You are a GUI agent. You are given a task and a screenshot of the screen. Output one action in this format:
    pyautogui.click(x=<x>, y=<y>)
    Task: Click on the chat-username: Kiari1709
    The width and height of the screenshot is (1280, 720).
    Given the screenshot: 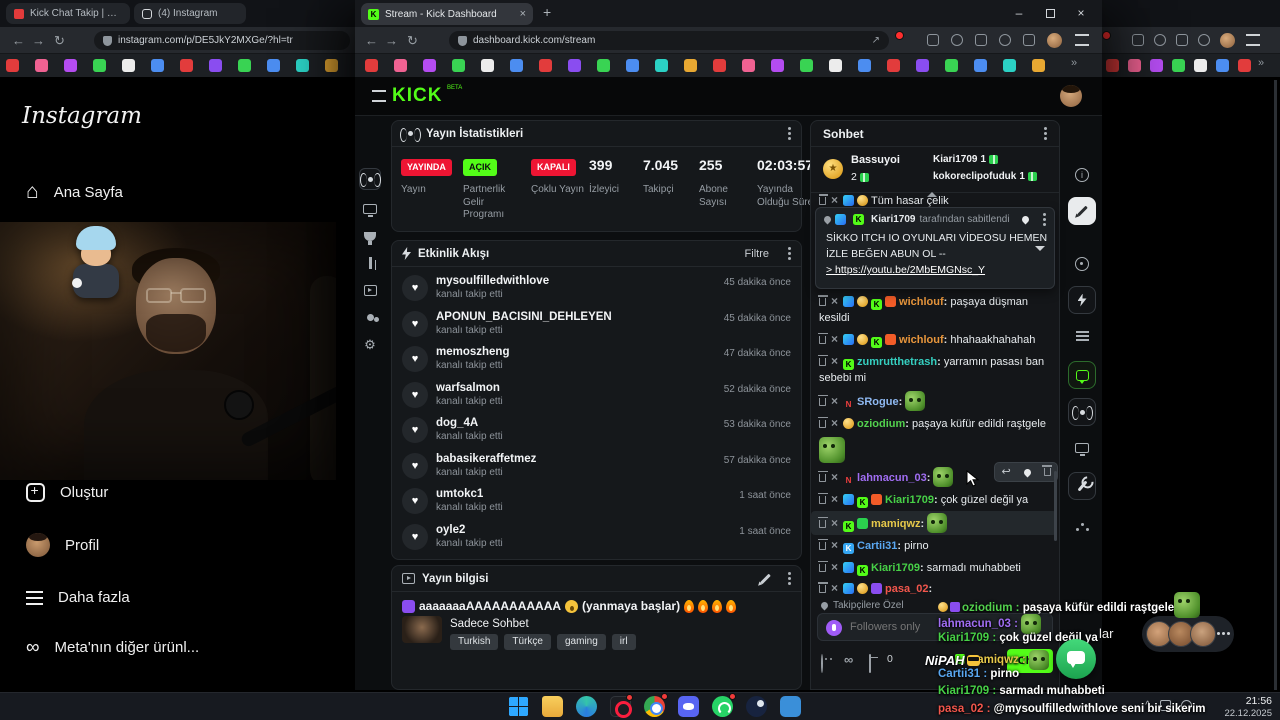 What is the action you would take?
    pyautogui.click(x=909, y=500)
    